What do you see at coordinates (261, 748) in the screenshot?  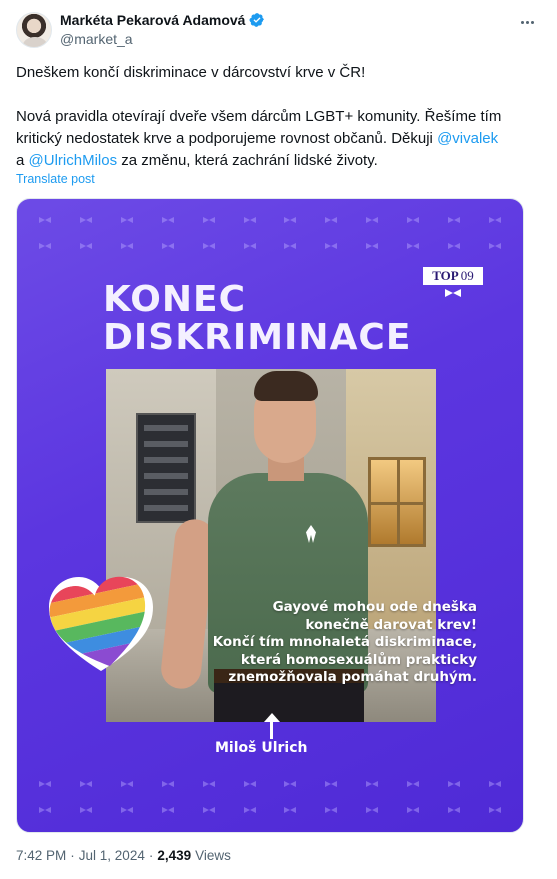 I see `person-label: Miloš Ulrich` at bounding box center [261, 748].